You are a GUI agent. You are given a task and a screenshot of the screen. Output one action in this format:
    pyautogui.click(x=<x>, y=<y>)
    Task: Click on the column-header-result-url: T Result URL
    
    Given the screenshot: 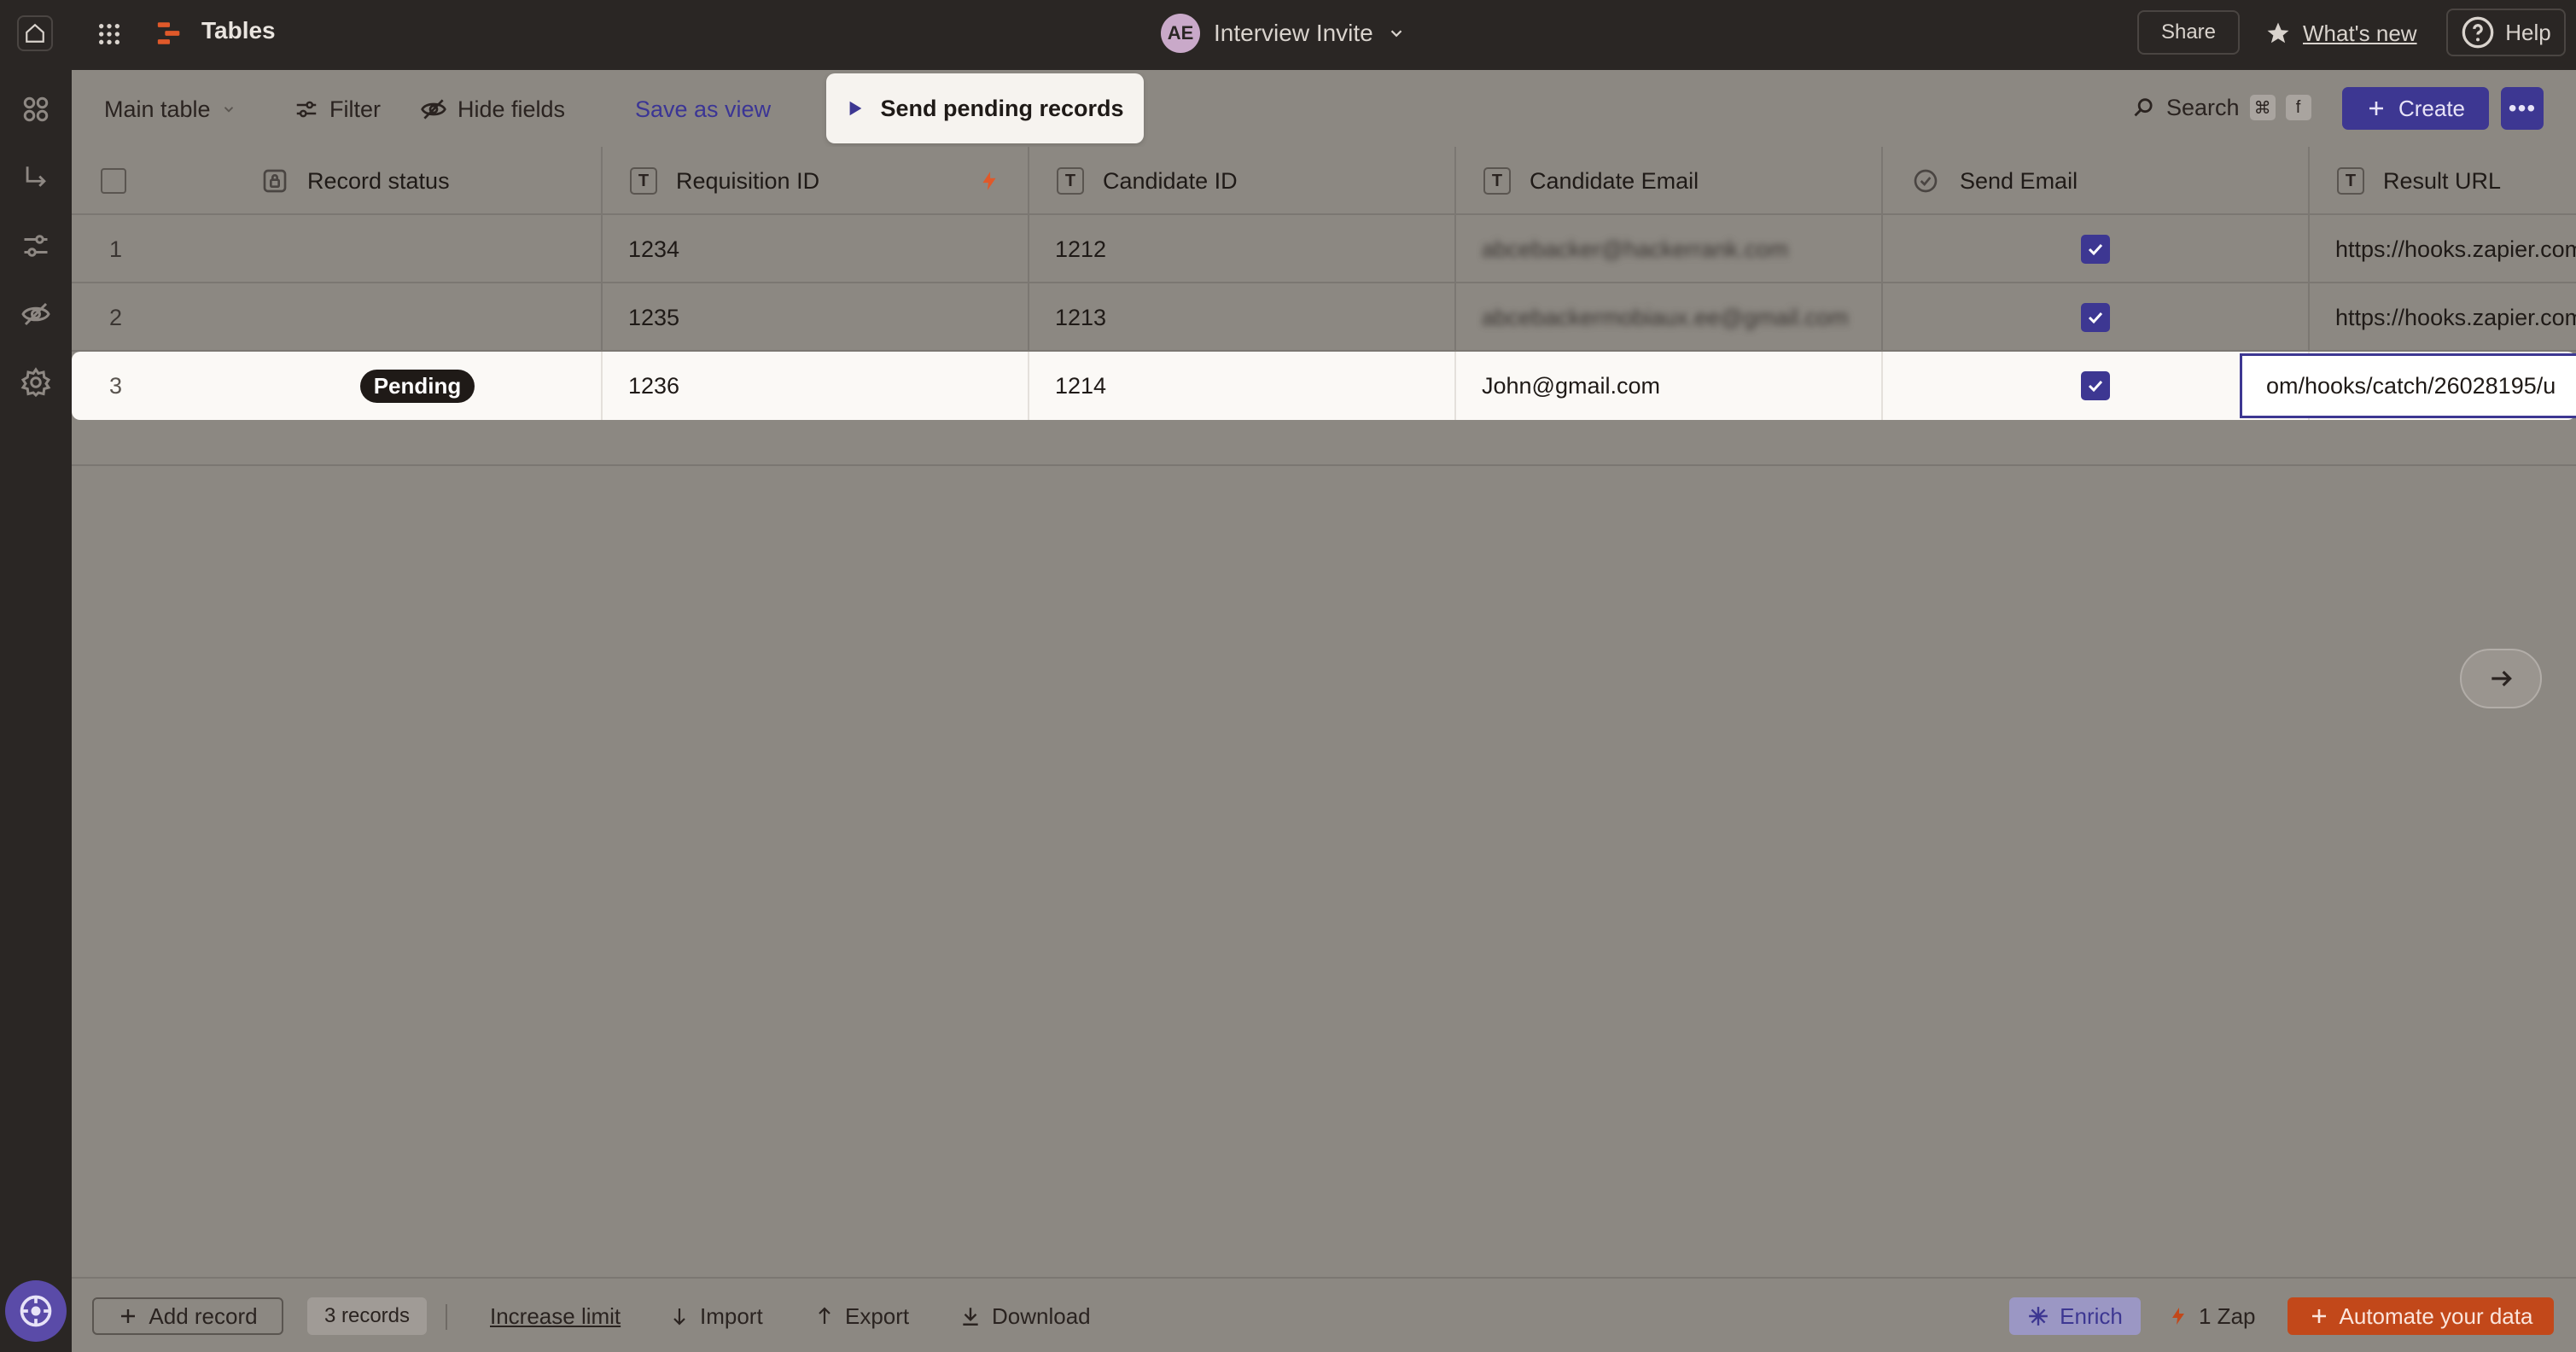 What is the action you would take?
    pyautogui.click(x=2443, y=181)
    